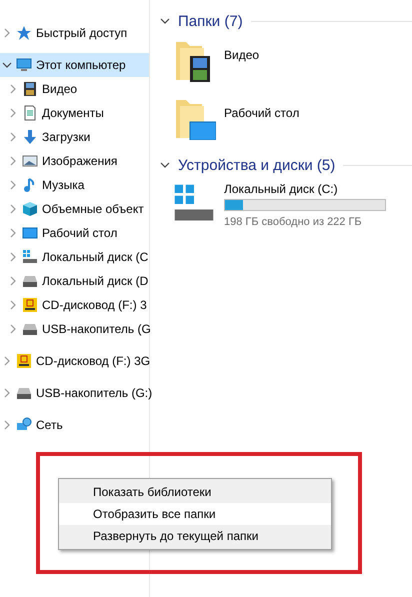 Image resolution: width=412 pixels, height=597 pixels. What do you see at coordinates (242, 55) in the screenshot?
I see `folder-name: Видео` at bounding box center [242, 55].